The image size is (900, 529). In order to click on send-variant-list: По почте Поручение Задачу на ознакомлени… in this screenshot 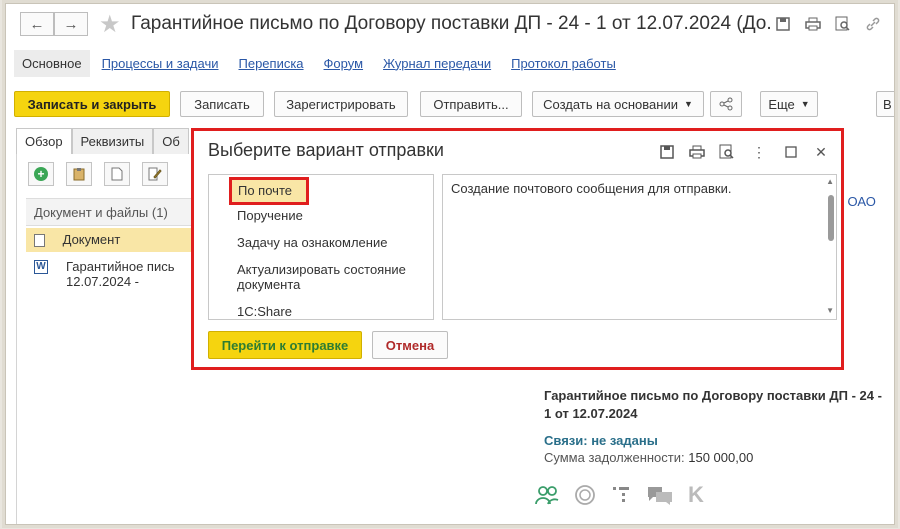, I will do `click(321, 247)`.